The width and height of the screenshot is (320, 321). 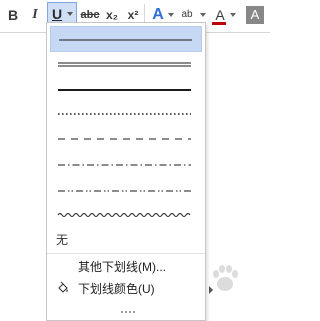 I want to click on underline-style-dashed, so click(x=126, y=139).